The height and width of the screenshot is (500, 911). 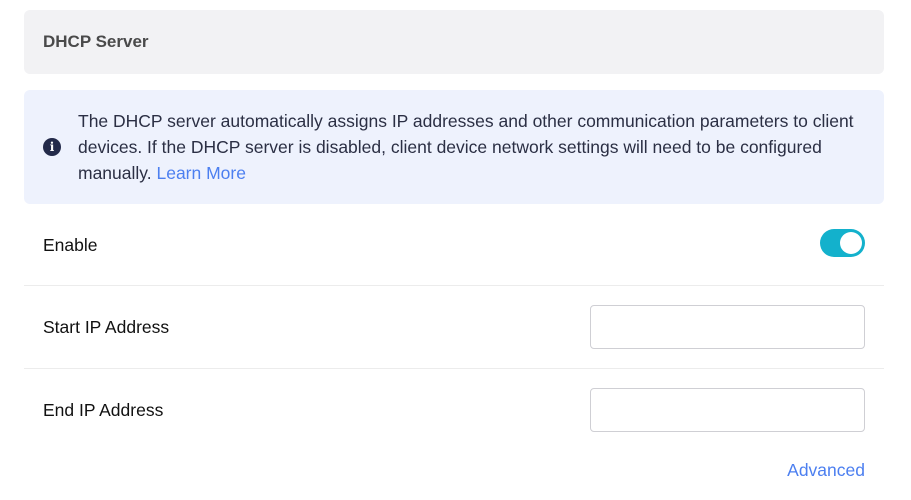 What do you see at coordinates (52, 147) in the screenshot?
I see `info-icon: i` at bounding box center [52, 147].